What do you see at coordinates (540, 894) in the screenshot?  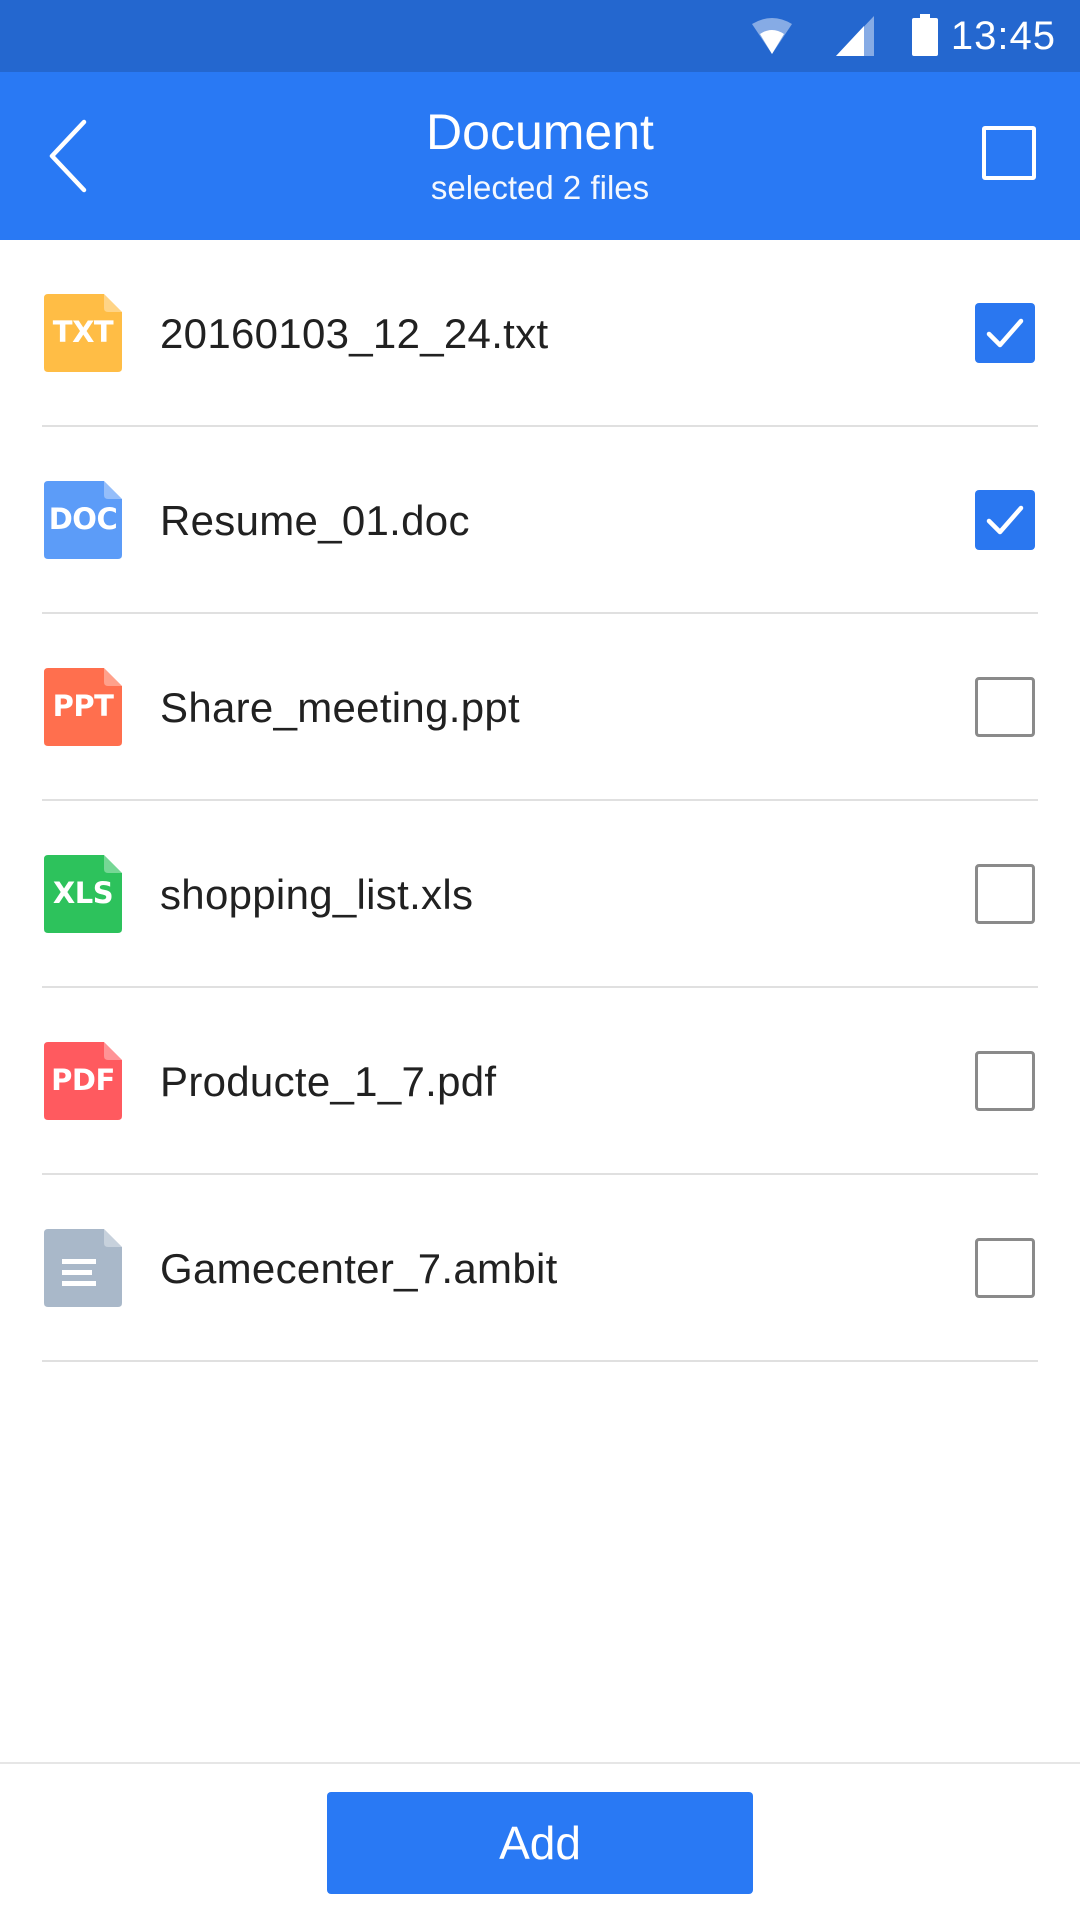 I see `file-row: XLS shopping_list.xls` at bounding box center [540, 894].